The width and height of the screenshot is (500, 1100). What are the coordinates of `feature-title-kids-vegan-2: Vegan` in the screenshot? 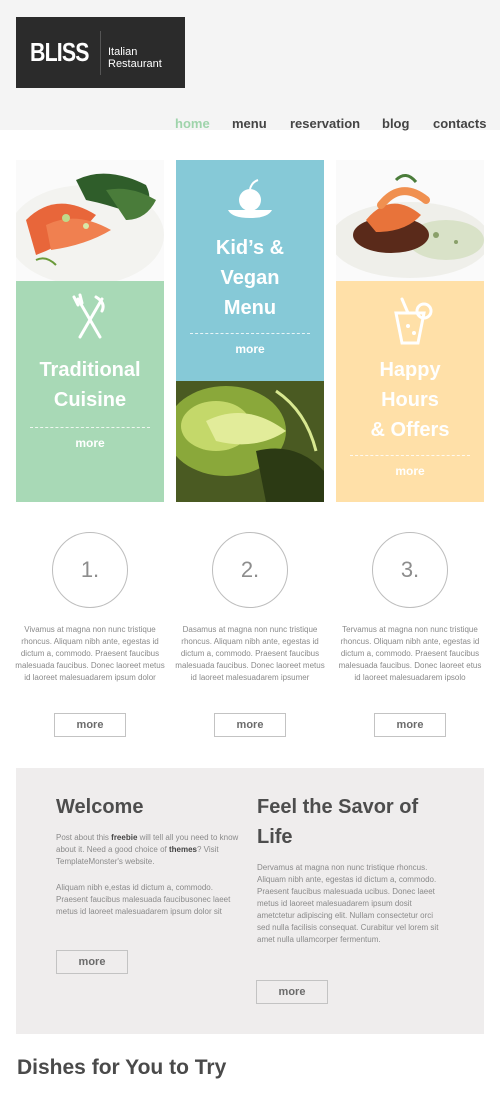 It's located at (250, 278).